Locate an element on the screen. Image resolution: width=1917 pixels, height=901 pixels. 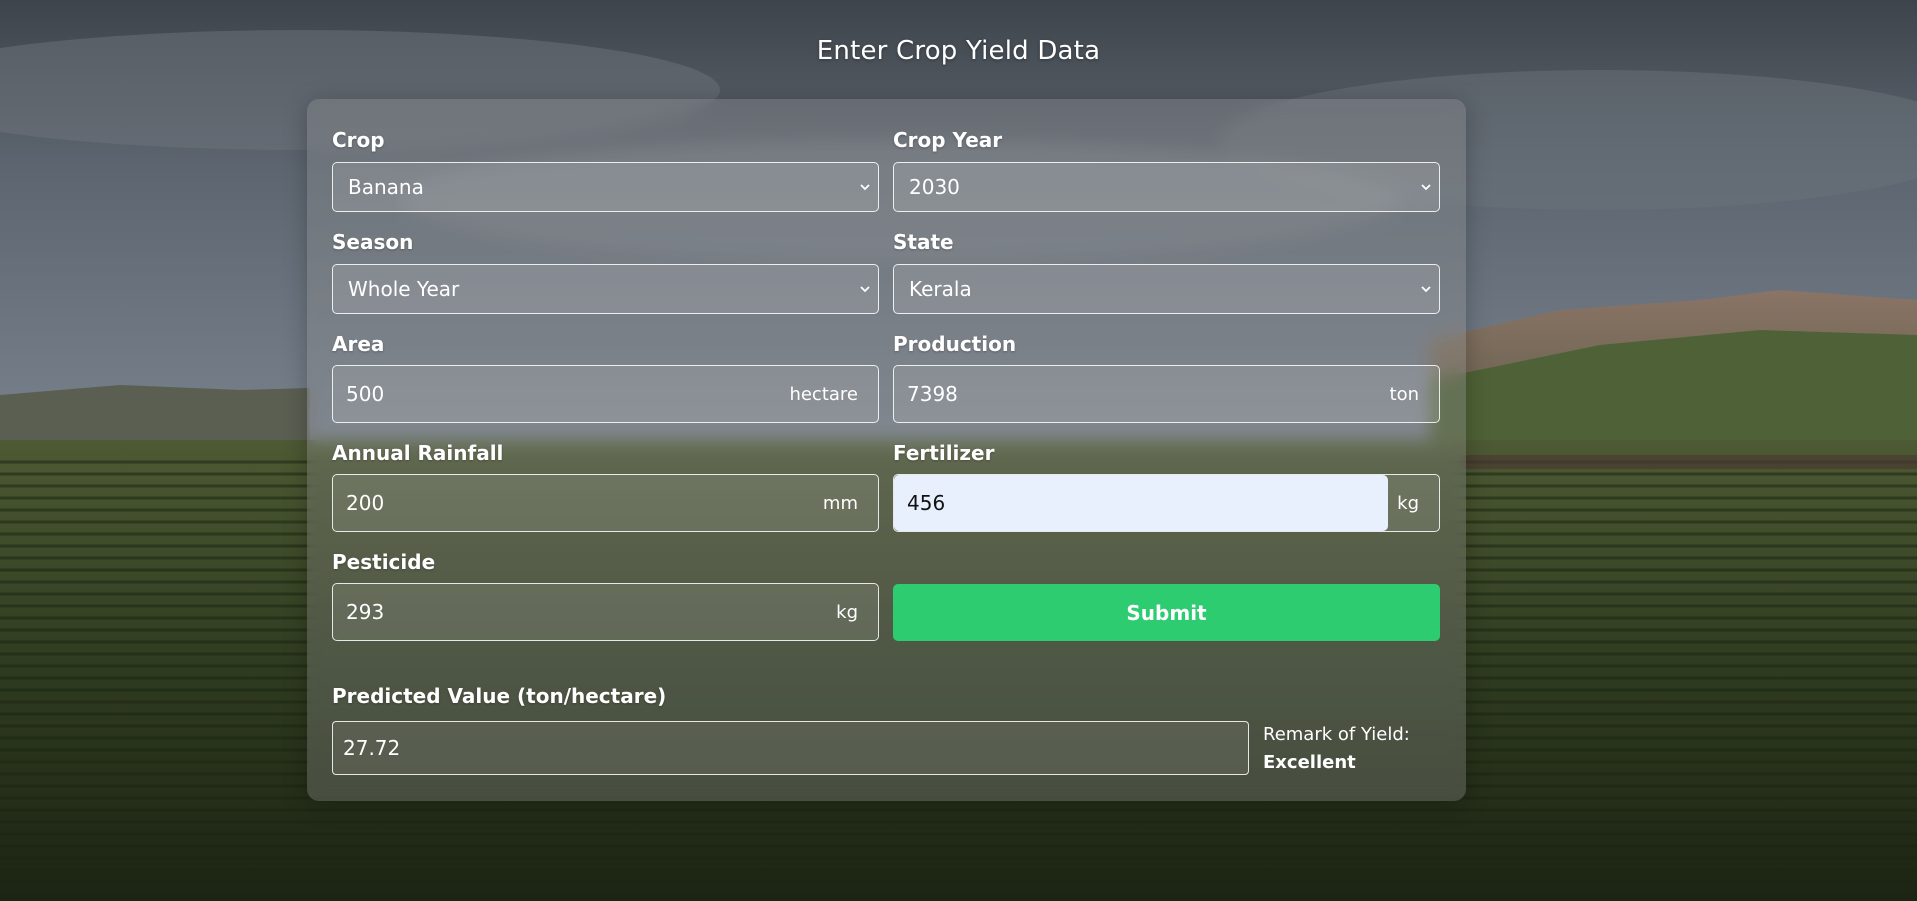
submit-button: Submit is located at coordinates (1166, 612).